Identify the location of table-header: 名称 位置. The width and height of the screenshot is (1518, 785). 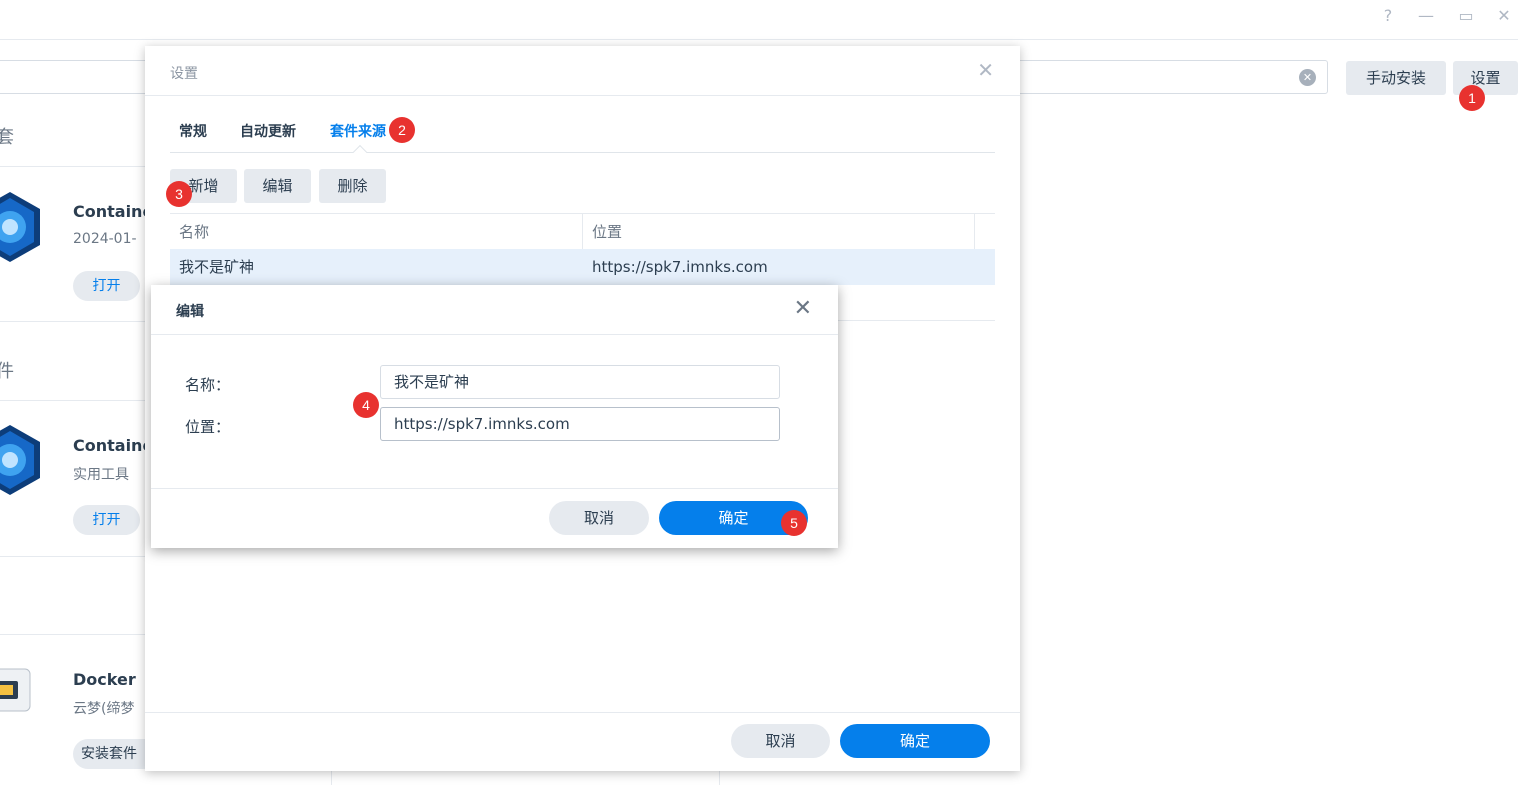
(582, 231).